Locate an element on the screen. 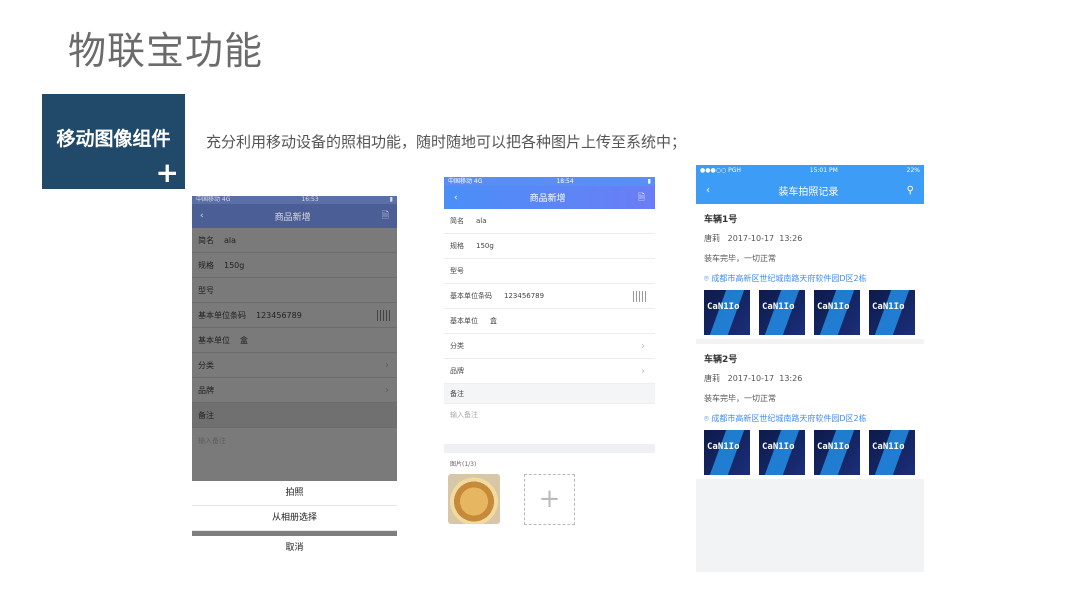 The image size is (1080, 607). add-image-button: + is located at coordinates (549, 499).